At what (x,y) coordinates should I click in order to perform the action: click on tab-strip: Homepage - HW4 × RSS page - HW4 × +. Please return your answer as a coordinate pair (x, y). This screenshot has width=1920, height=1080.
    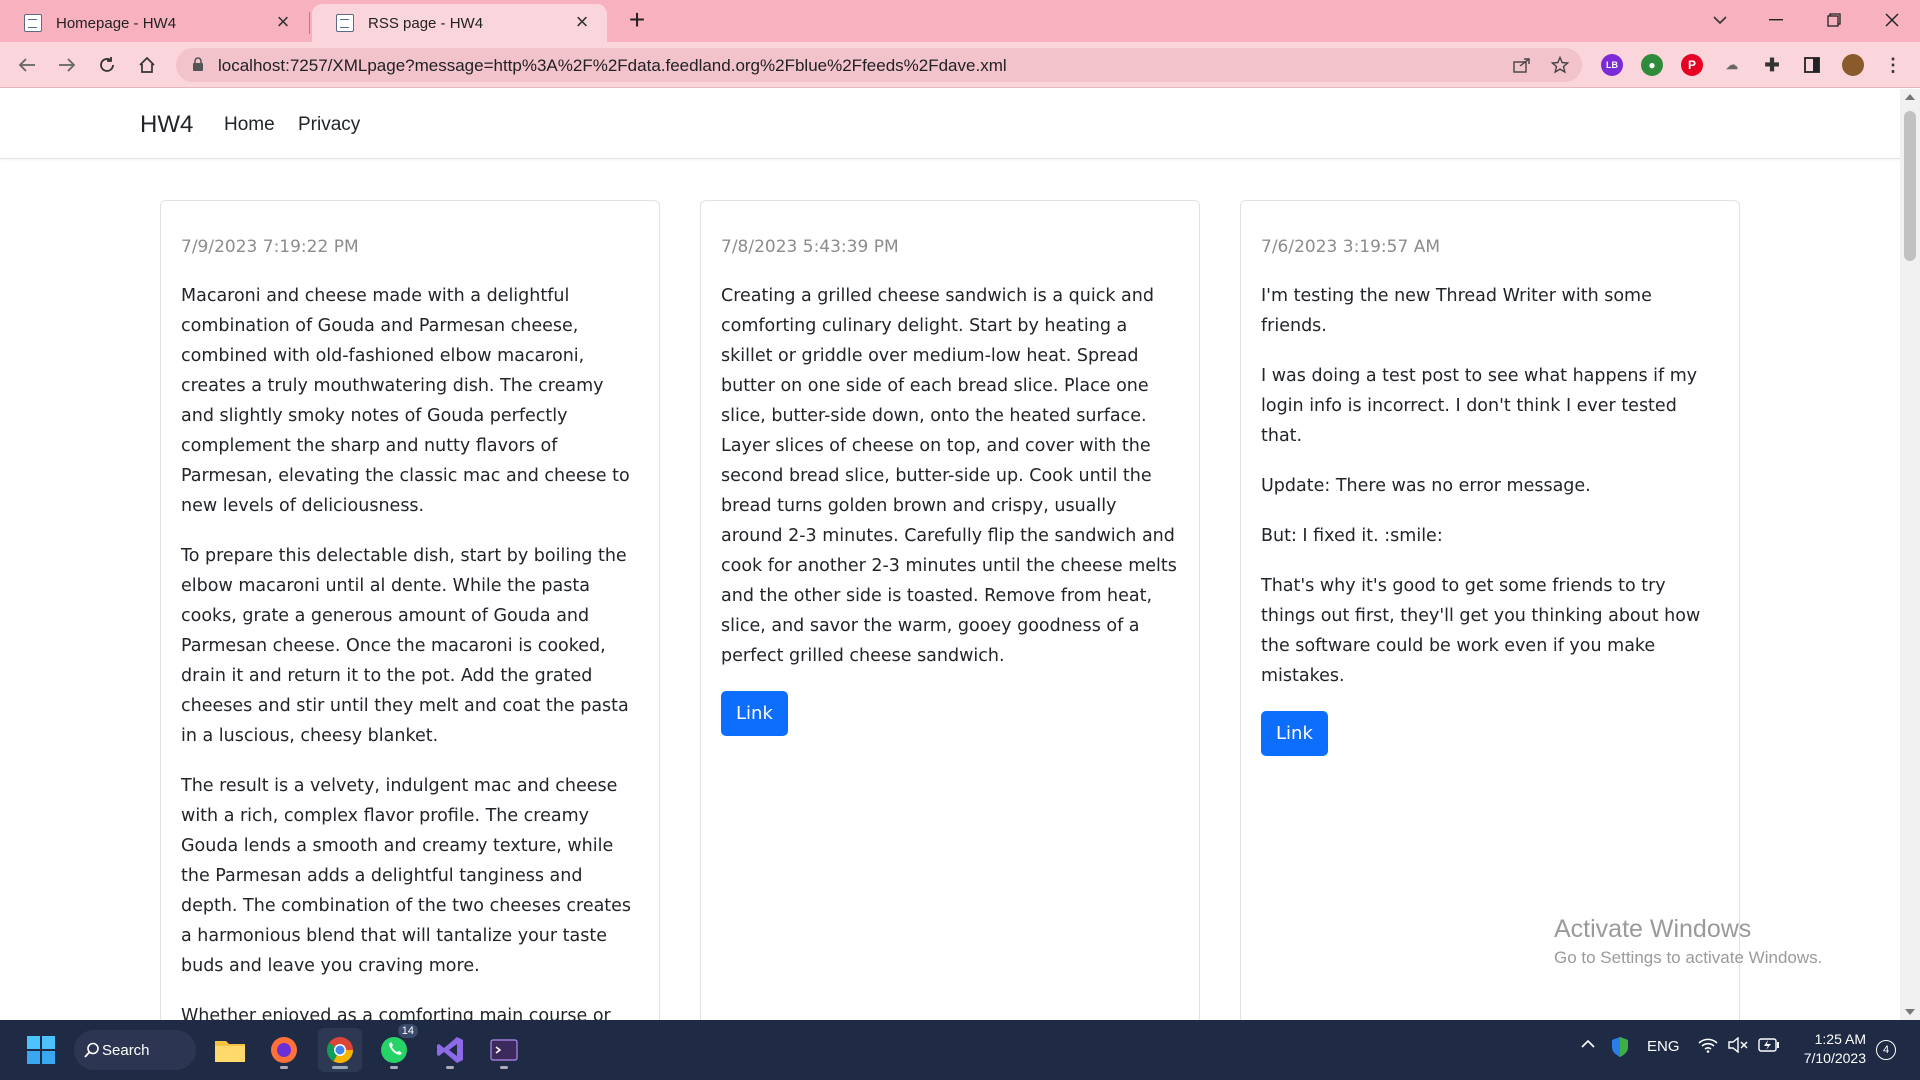
    Looking at the image, I should click on (960, 21).